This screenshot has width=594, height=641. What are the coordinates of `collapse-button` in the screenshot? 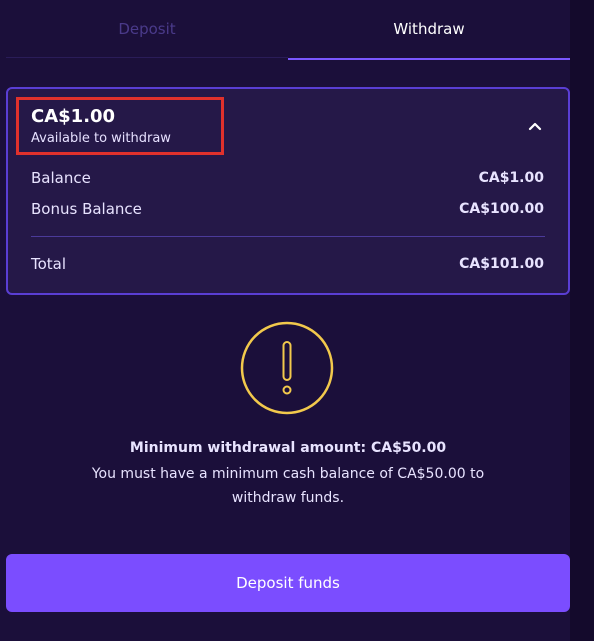 It's located at (535, 126).